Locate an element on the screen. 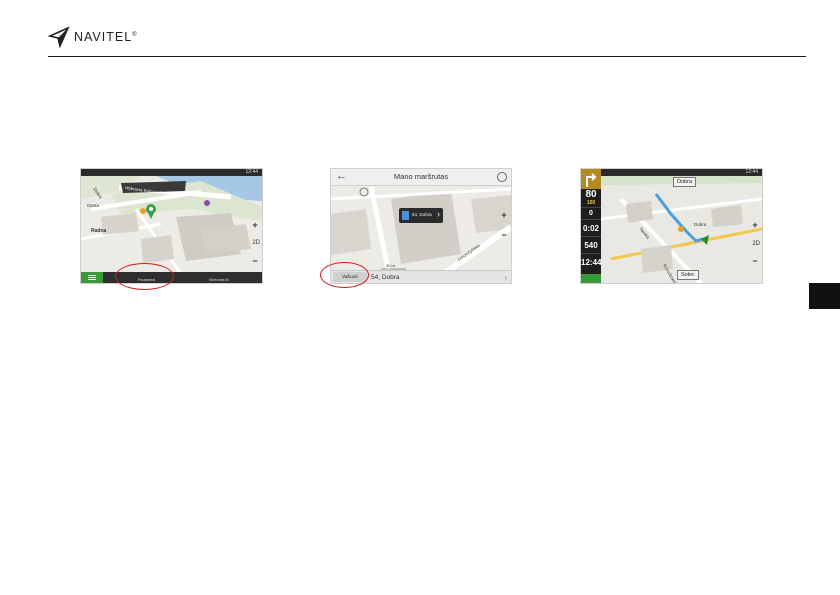  popup-address: 54, Dobra is located at coordinates (422, 214).